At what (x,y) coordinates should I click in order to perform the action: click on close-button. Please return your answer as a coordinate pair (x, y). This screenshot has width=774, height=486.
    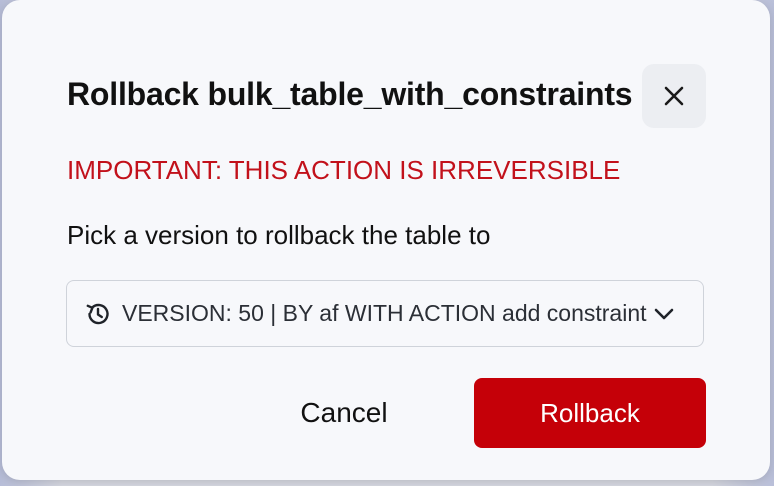
    Looking at the image, I should click on (674, 96).